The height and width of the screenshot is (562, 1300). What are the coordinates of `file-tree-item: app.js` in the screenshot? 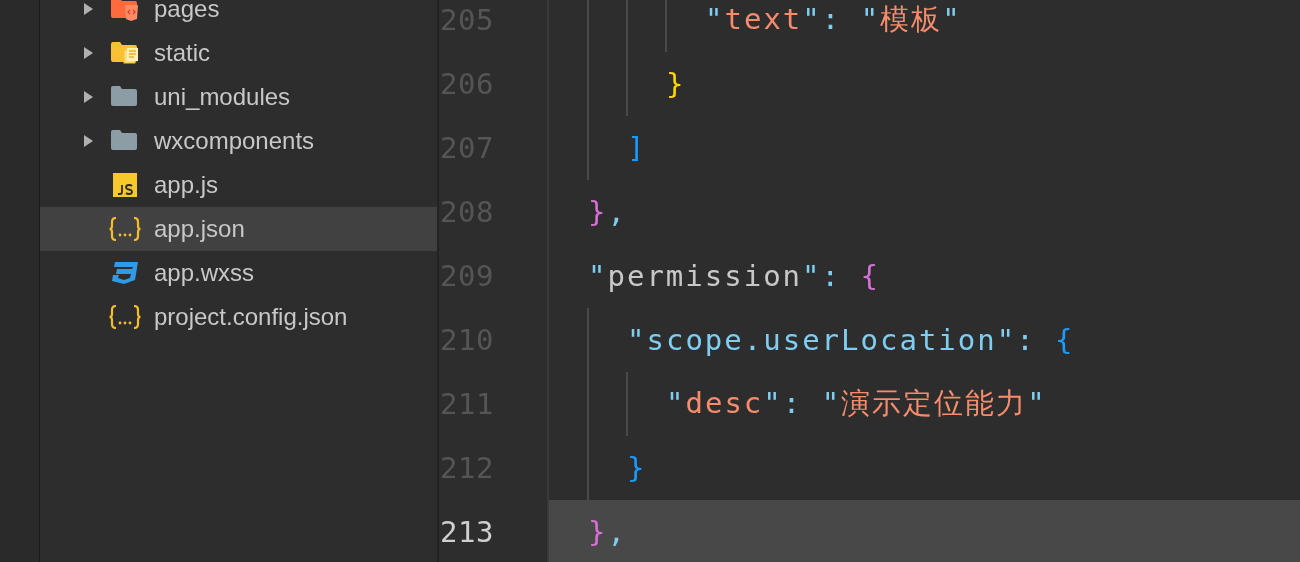 It's located at (238, 185).